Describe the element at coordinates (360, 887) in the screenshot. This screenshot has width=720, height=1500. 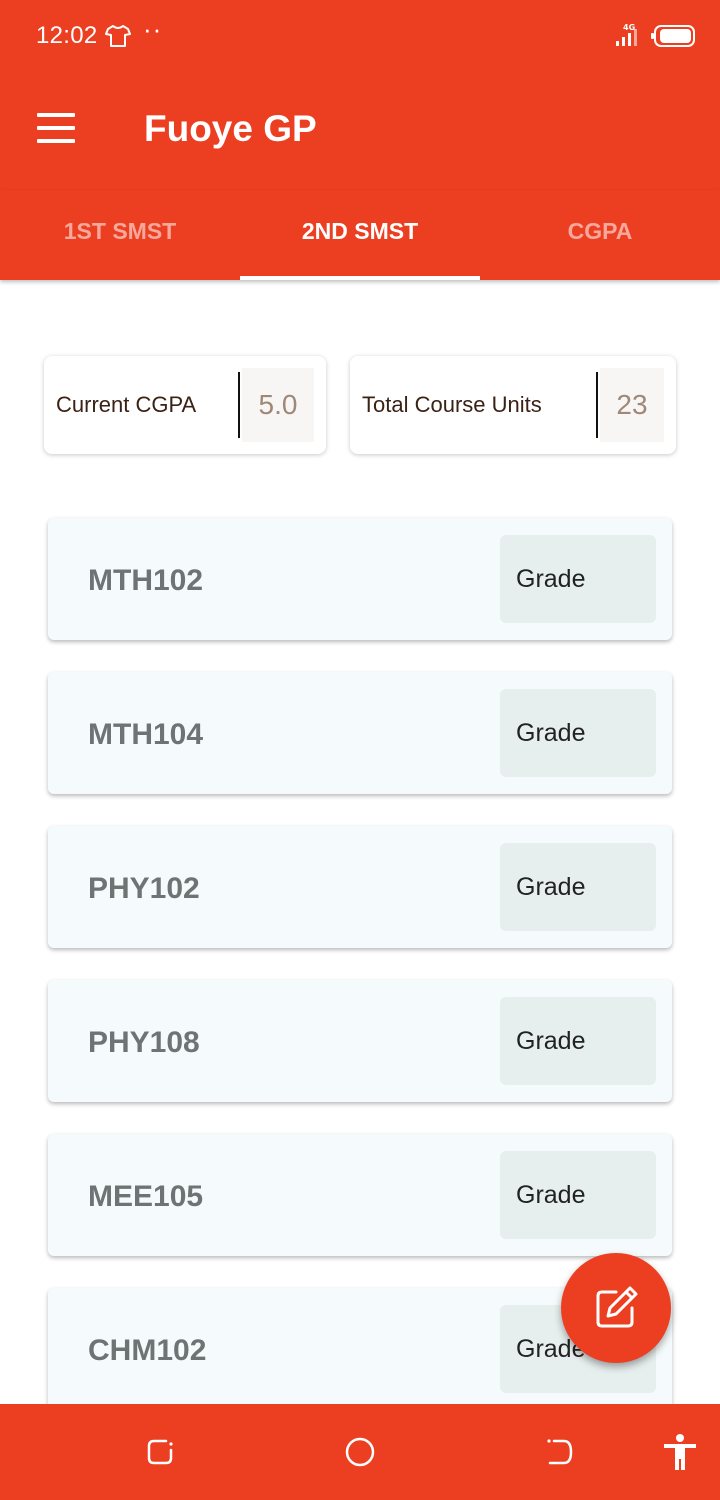
I see `course-card: PHY102 Grade` at that location.